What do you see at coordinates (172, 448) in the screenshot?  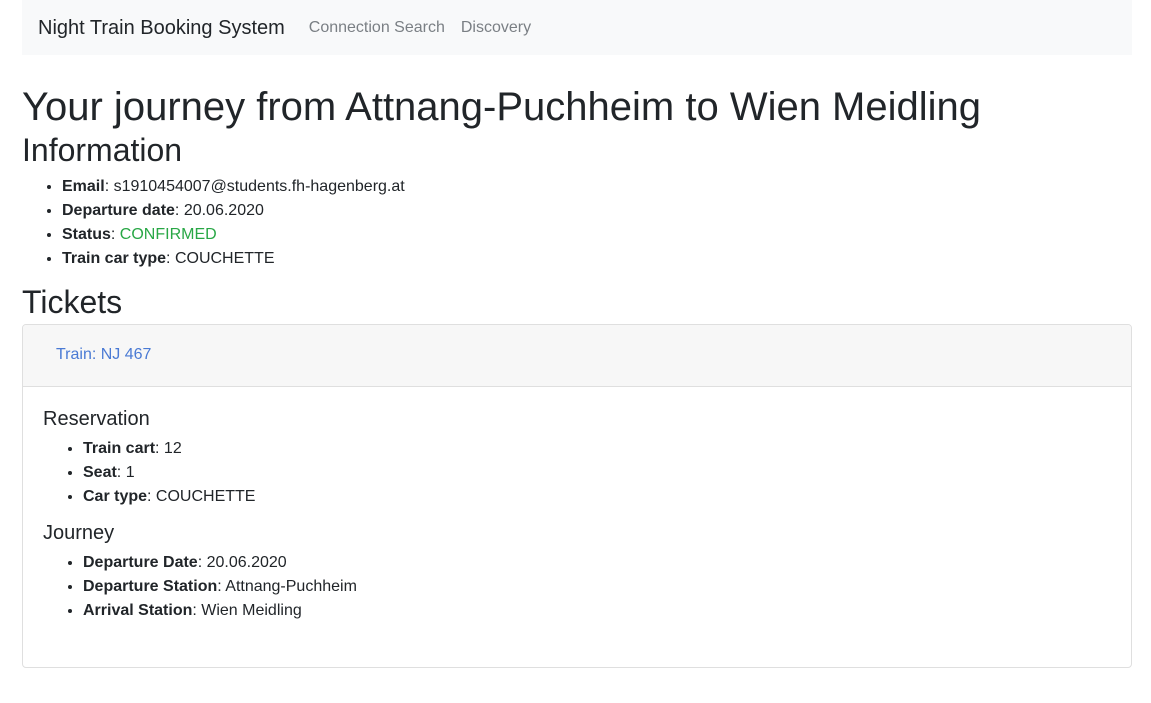 I see `reservation-value: 12` at bounding box center [172, 448].